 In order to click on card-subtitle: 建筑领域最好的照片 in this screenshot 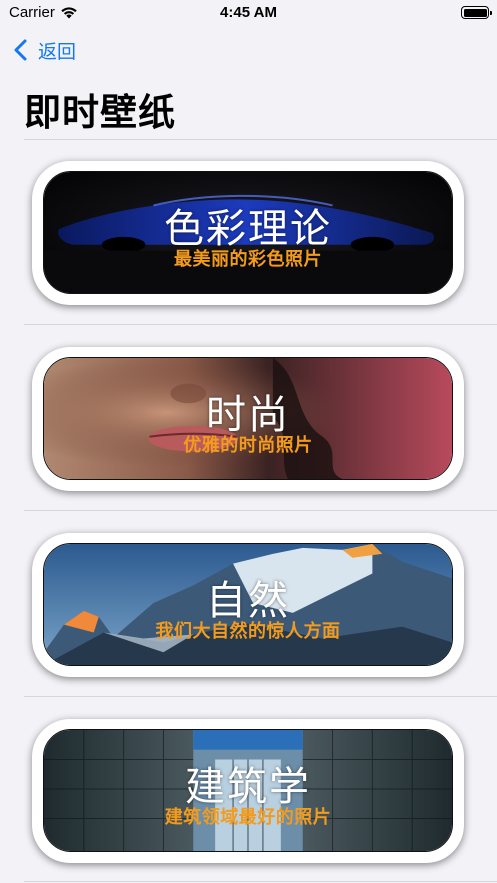, I will do `click(248, 817)`.